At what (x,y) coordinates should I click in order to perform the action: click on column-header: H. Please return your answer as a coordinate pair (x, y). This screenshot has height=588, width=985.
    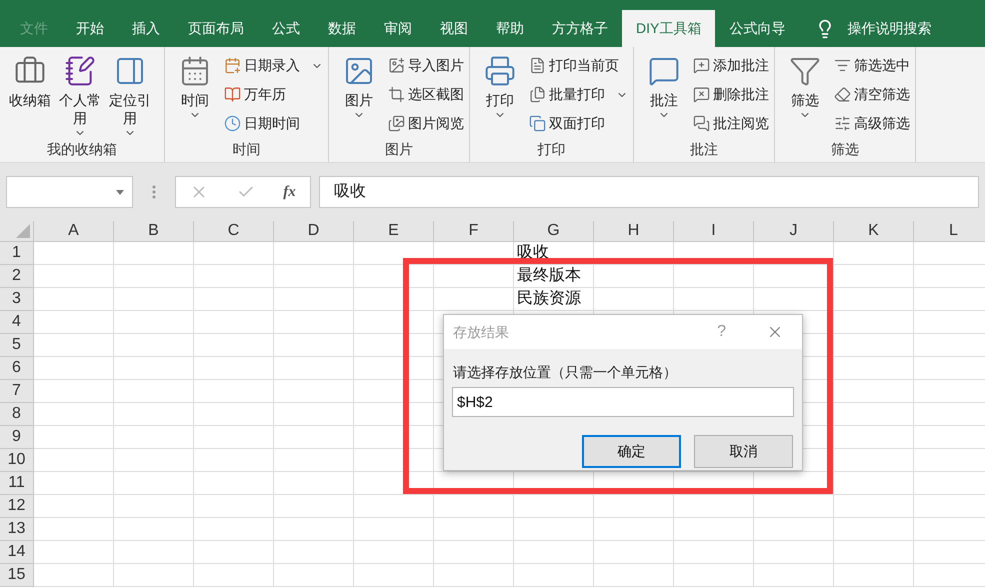
    Looking at the image, I should click on (634, 231).